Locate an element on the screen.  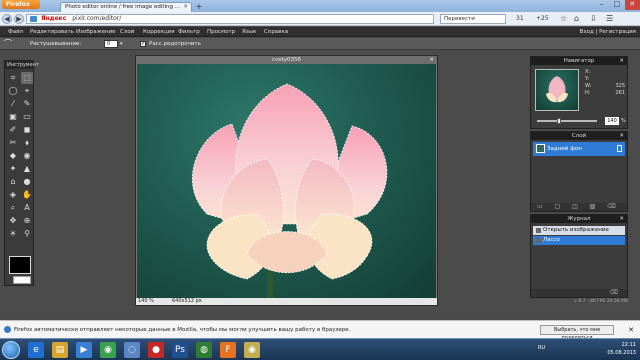
tool-19-icon: ✋ is located at coordinates (27, 195).